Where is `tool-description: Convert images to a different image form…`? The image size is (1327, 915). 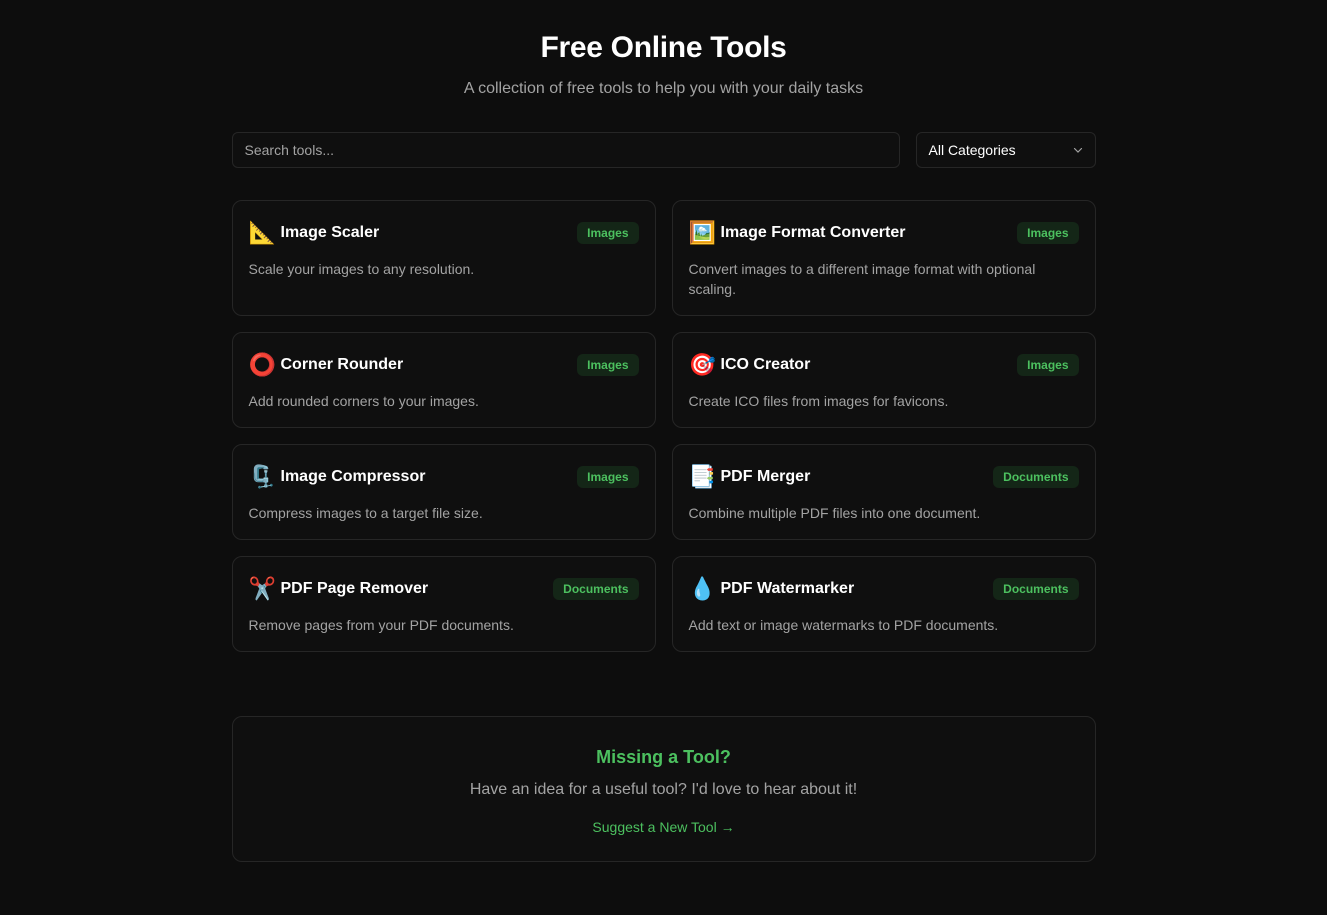
tool-description: Convert images to a different image form… is located at coordinates (862, 279).